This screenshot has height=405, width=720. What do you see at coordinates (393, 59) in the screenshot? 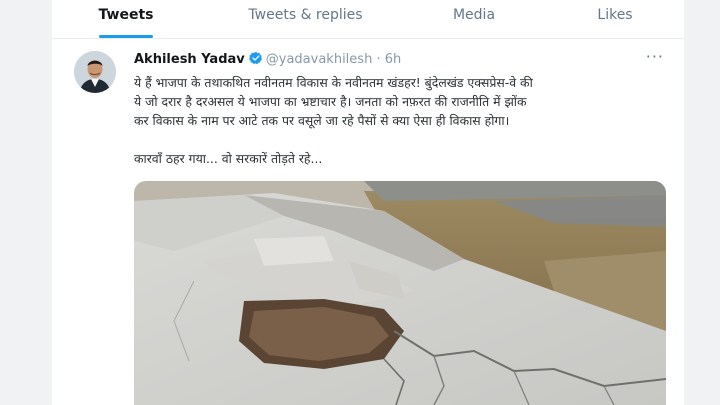
I see `tweet-timestamp: 6h` at bounding box center [393, 59].